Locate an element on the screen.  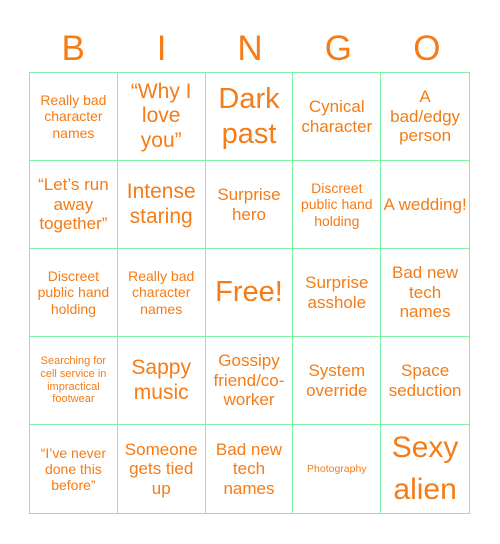
bingo-cell: Surprise hero is located at coordinates (249, 205).